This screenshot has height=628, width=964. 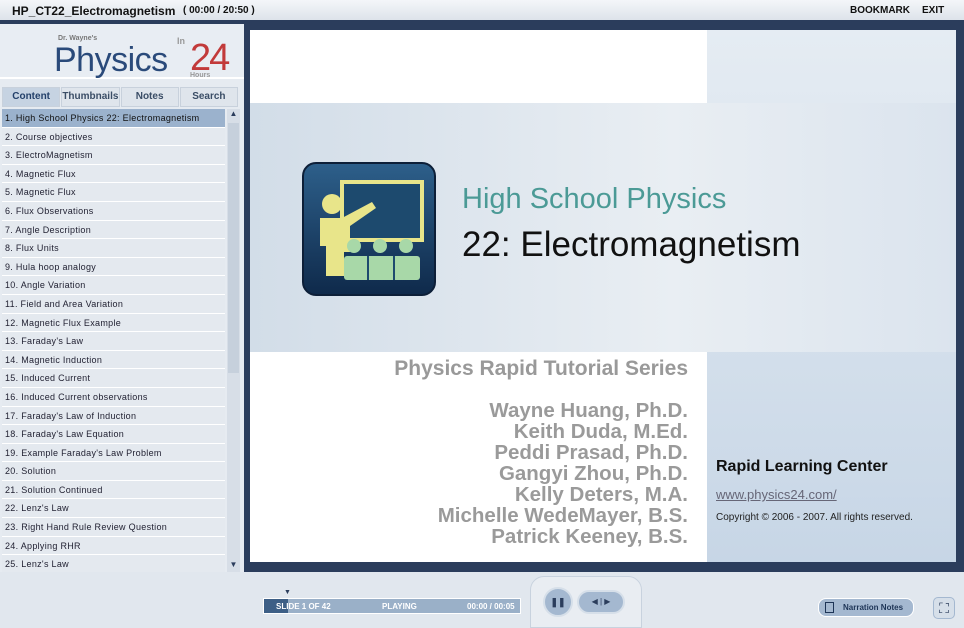 I want to click on progress-bar: SLIDE 1 OF 42 PLAYING 00:00 / 00:05, so click(x=392, y=606).